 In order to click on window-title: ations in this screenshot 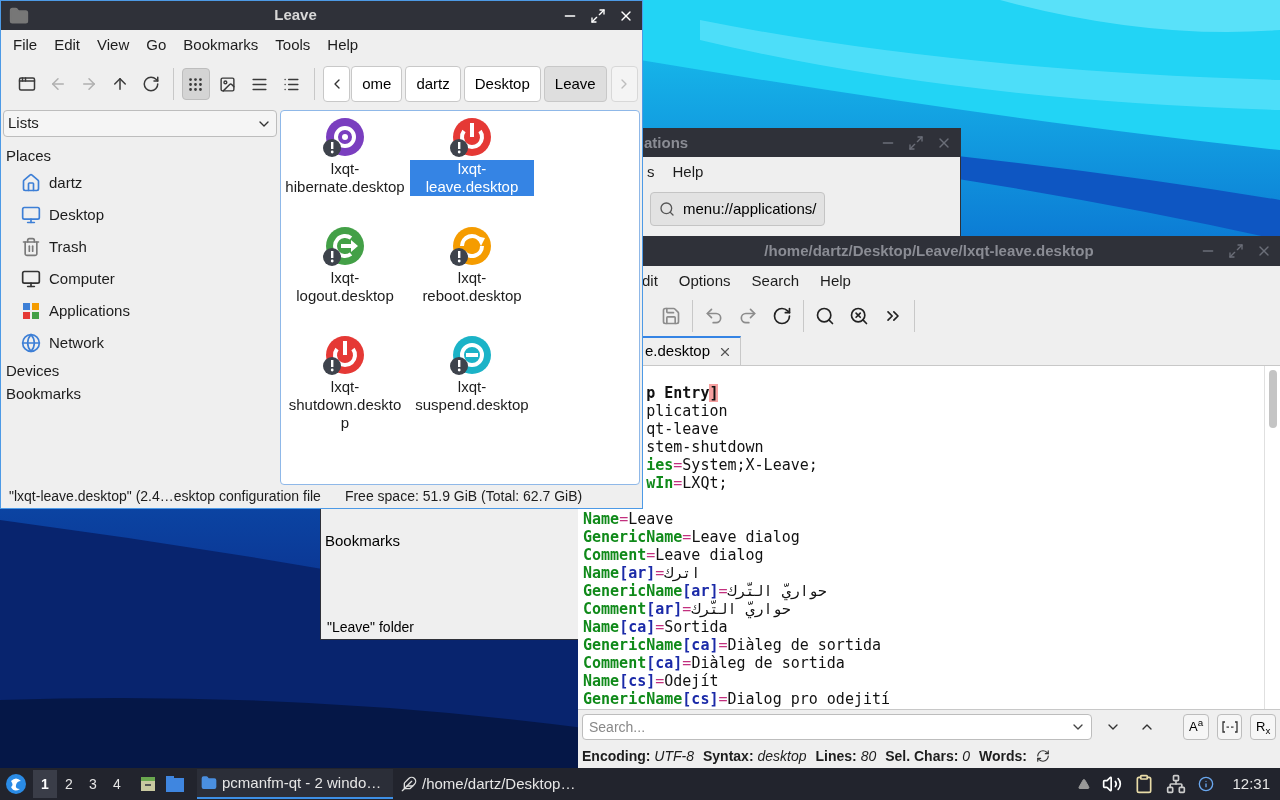, I will do `click(667, 142)`.